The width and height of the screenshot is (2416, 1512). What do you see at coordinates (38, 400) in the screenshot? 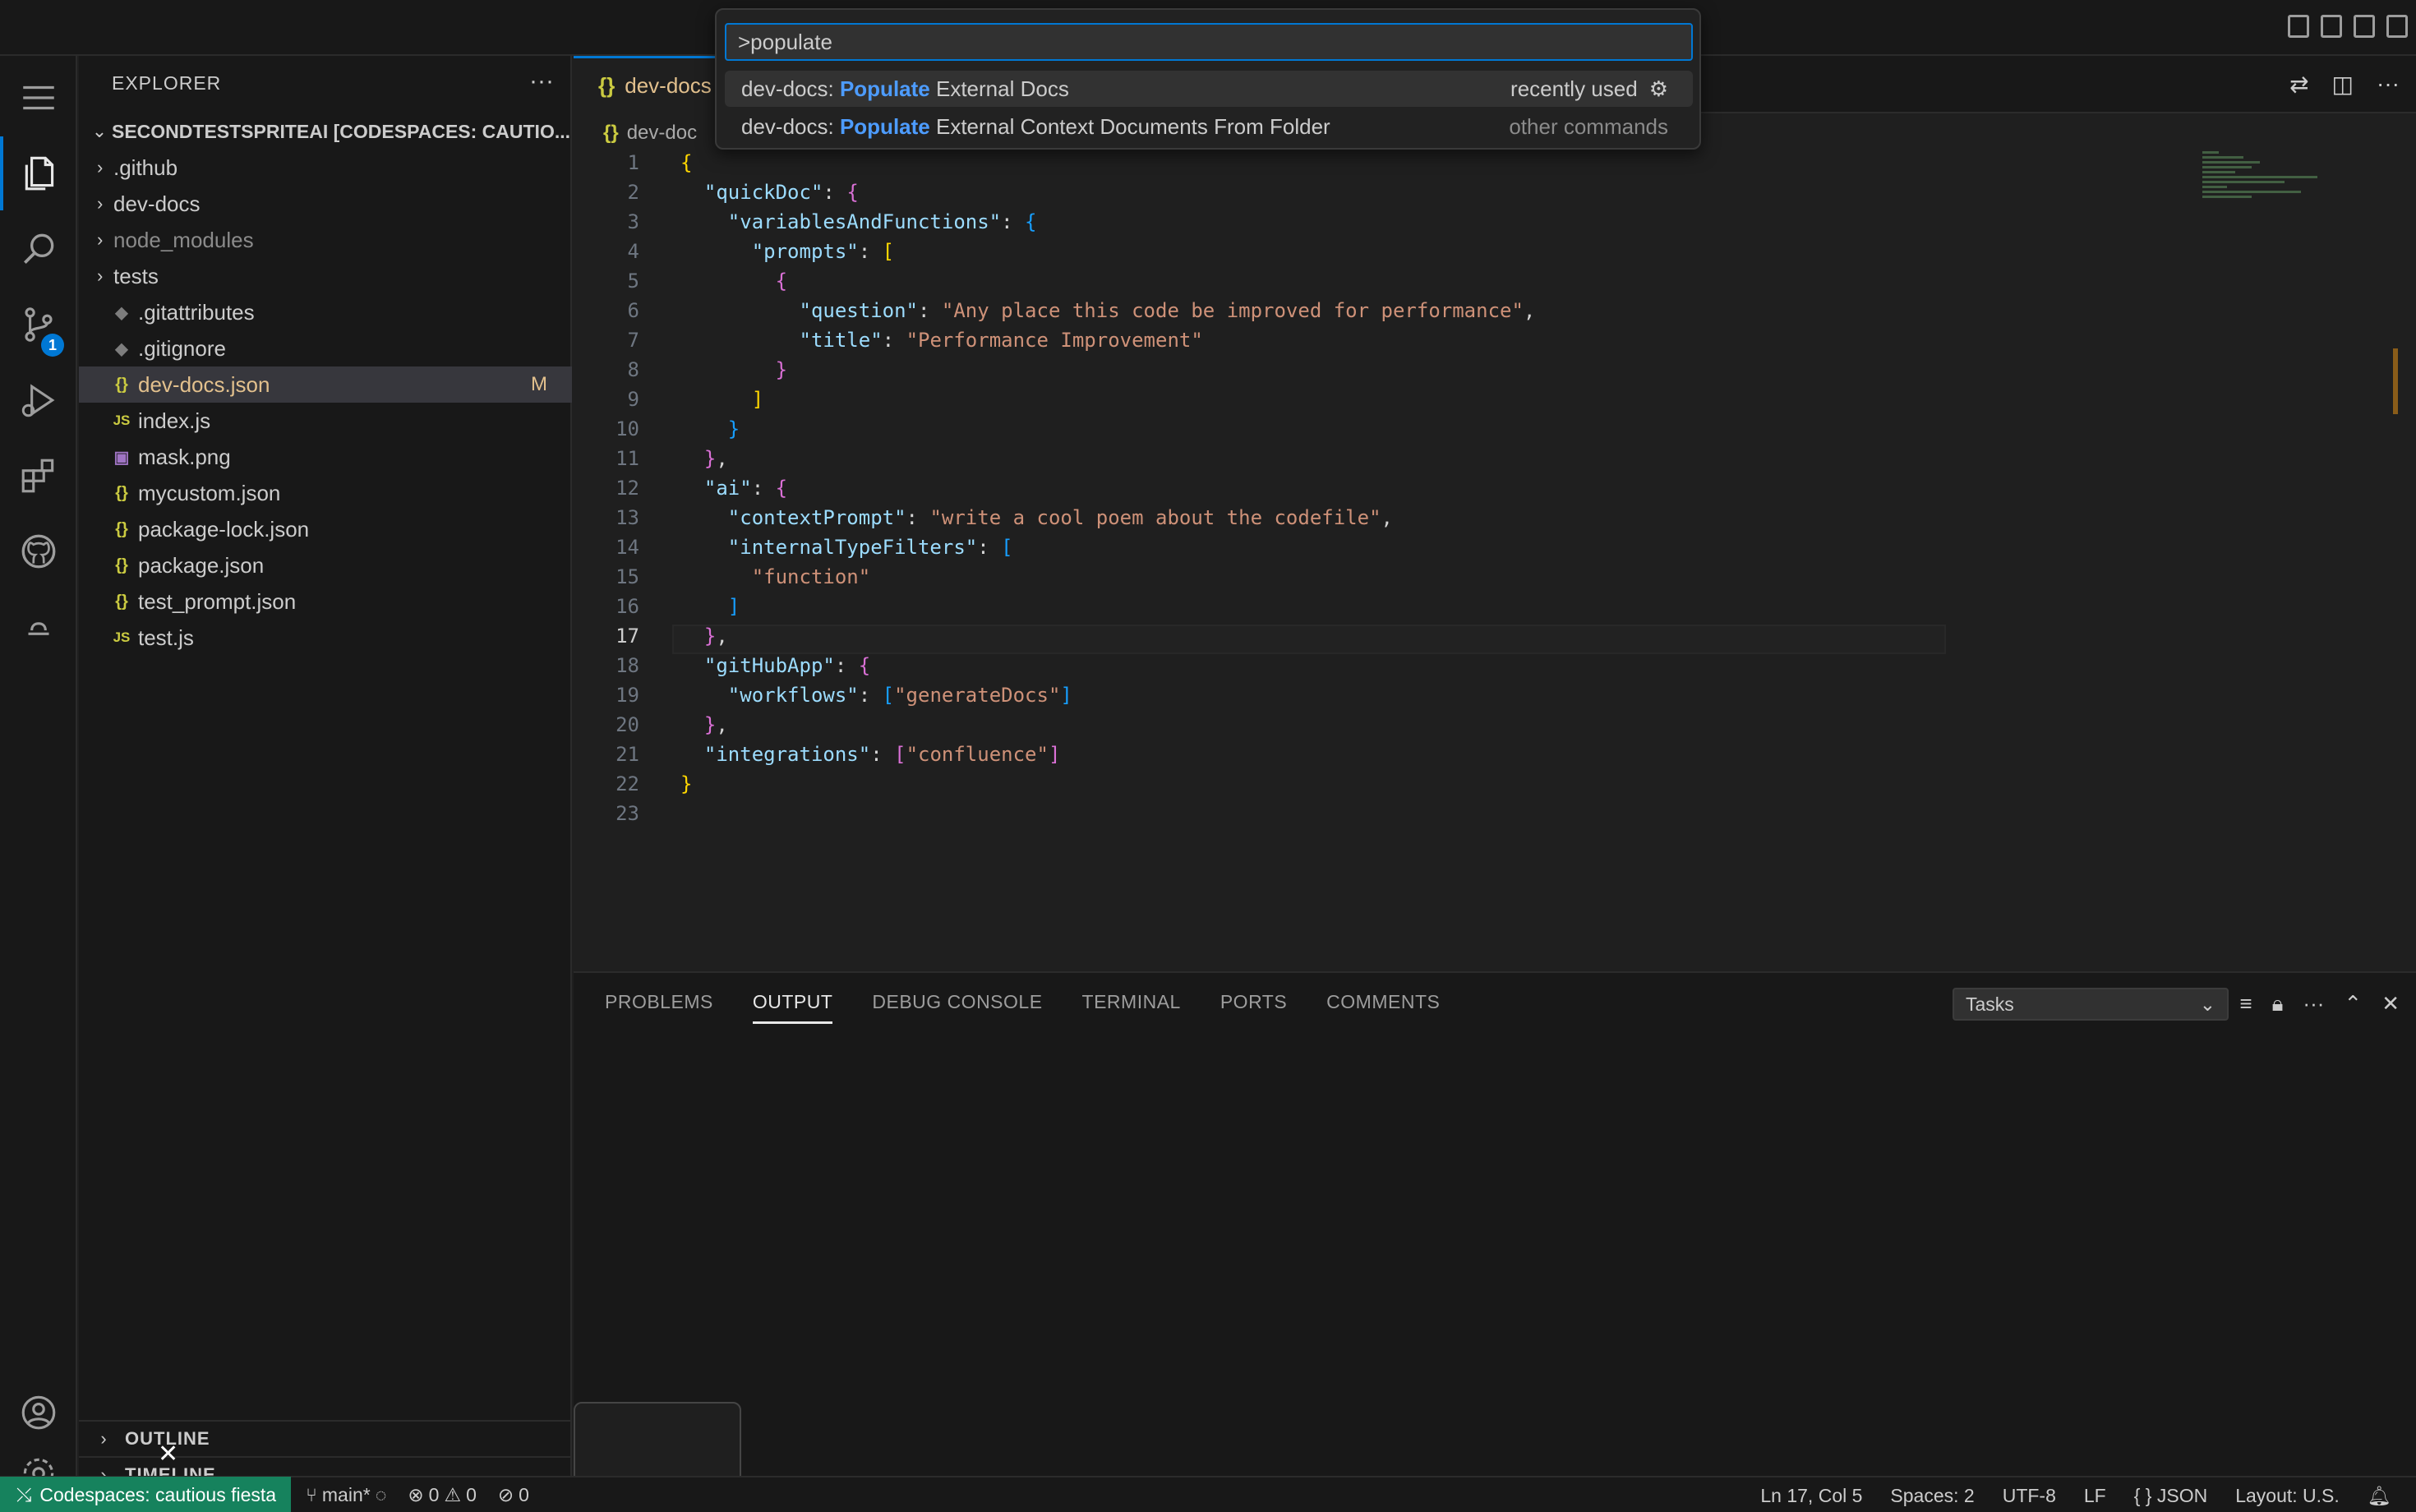
I see `run-debug-icon` at bounding box center [38, 400].